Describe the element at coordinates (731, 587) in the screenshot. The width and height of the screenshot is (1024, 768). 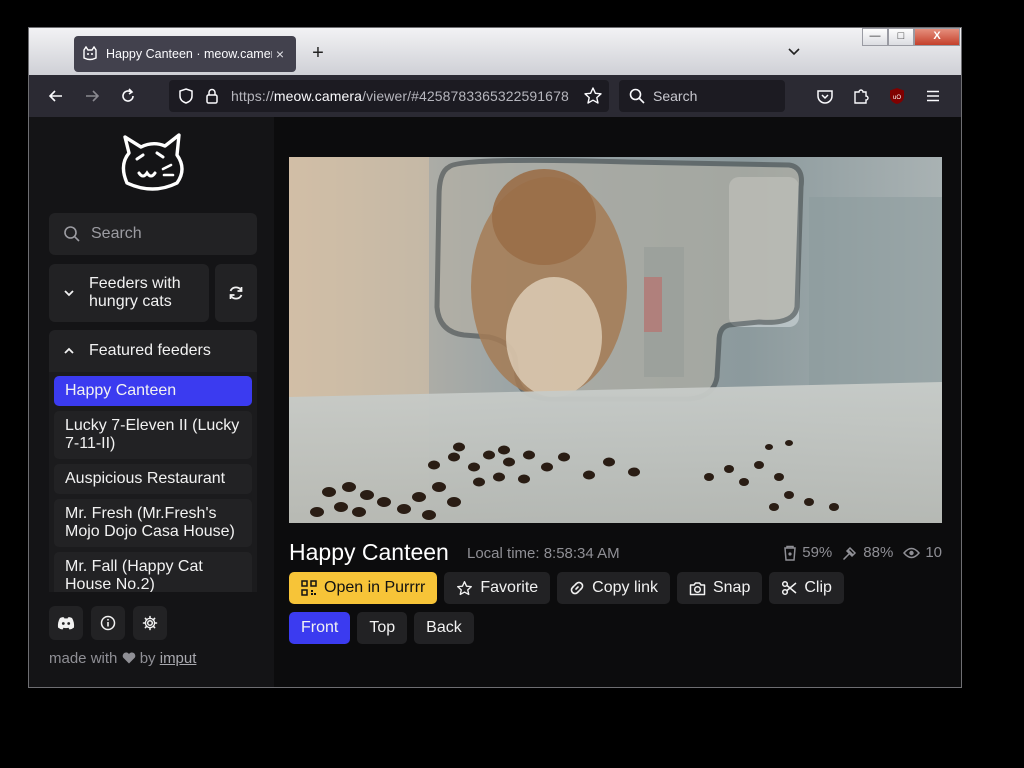
I see `snap-label: Snap` at that location.